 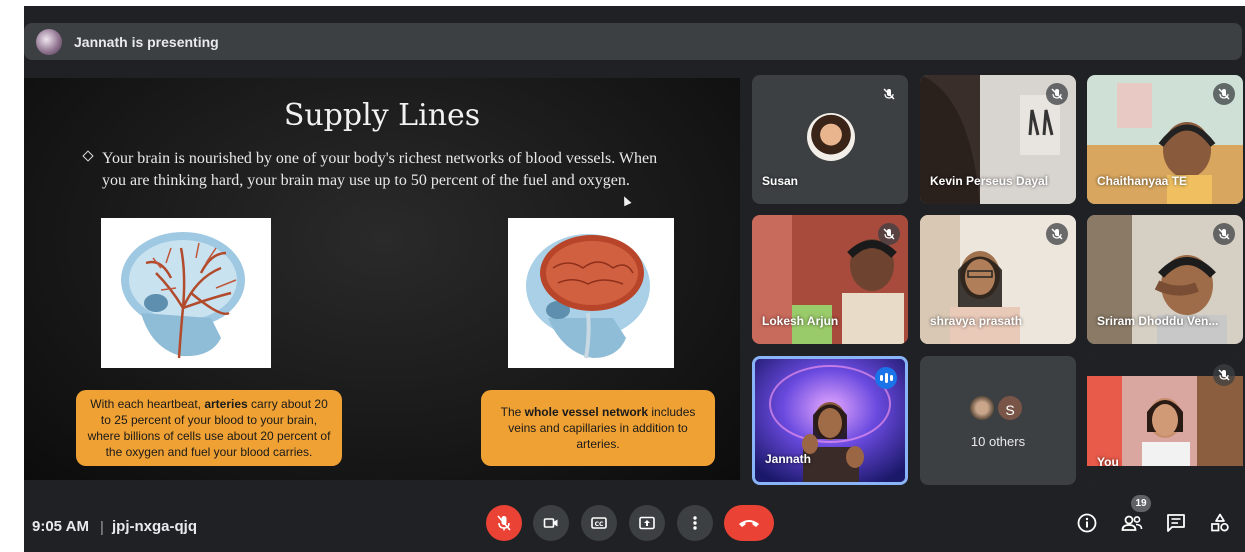 I want to click on participant-tile-jannath: Jannath, so click(x=830, y=420).